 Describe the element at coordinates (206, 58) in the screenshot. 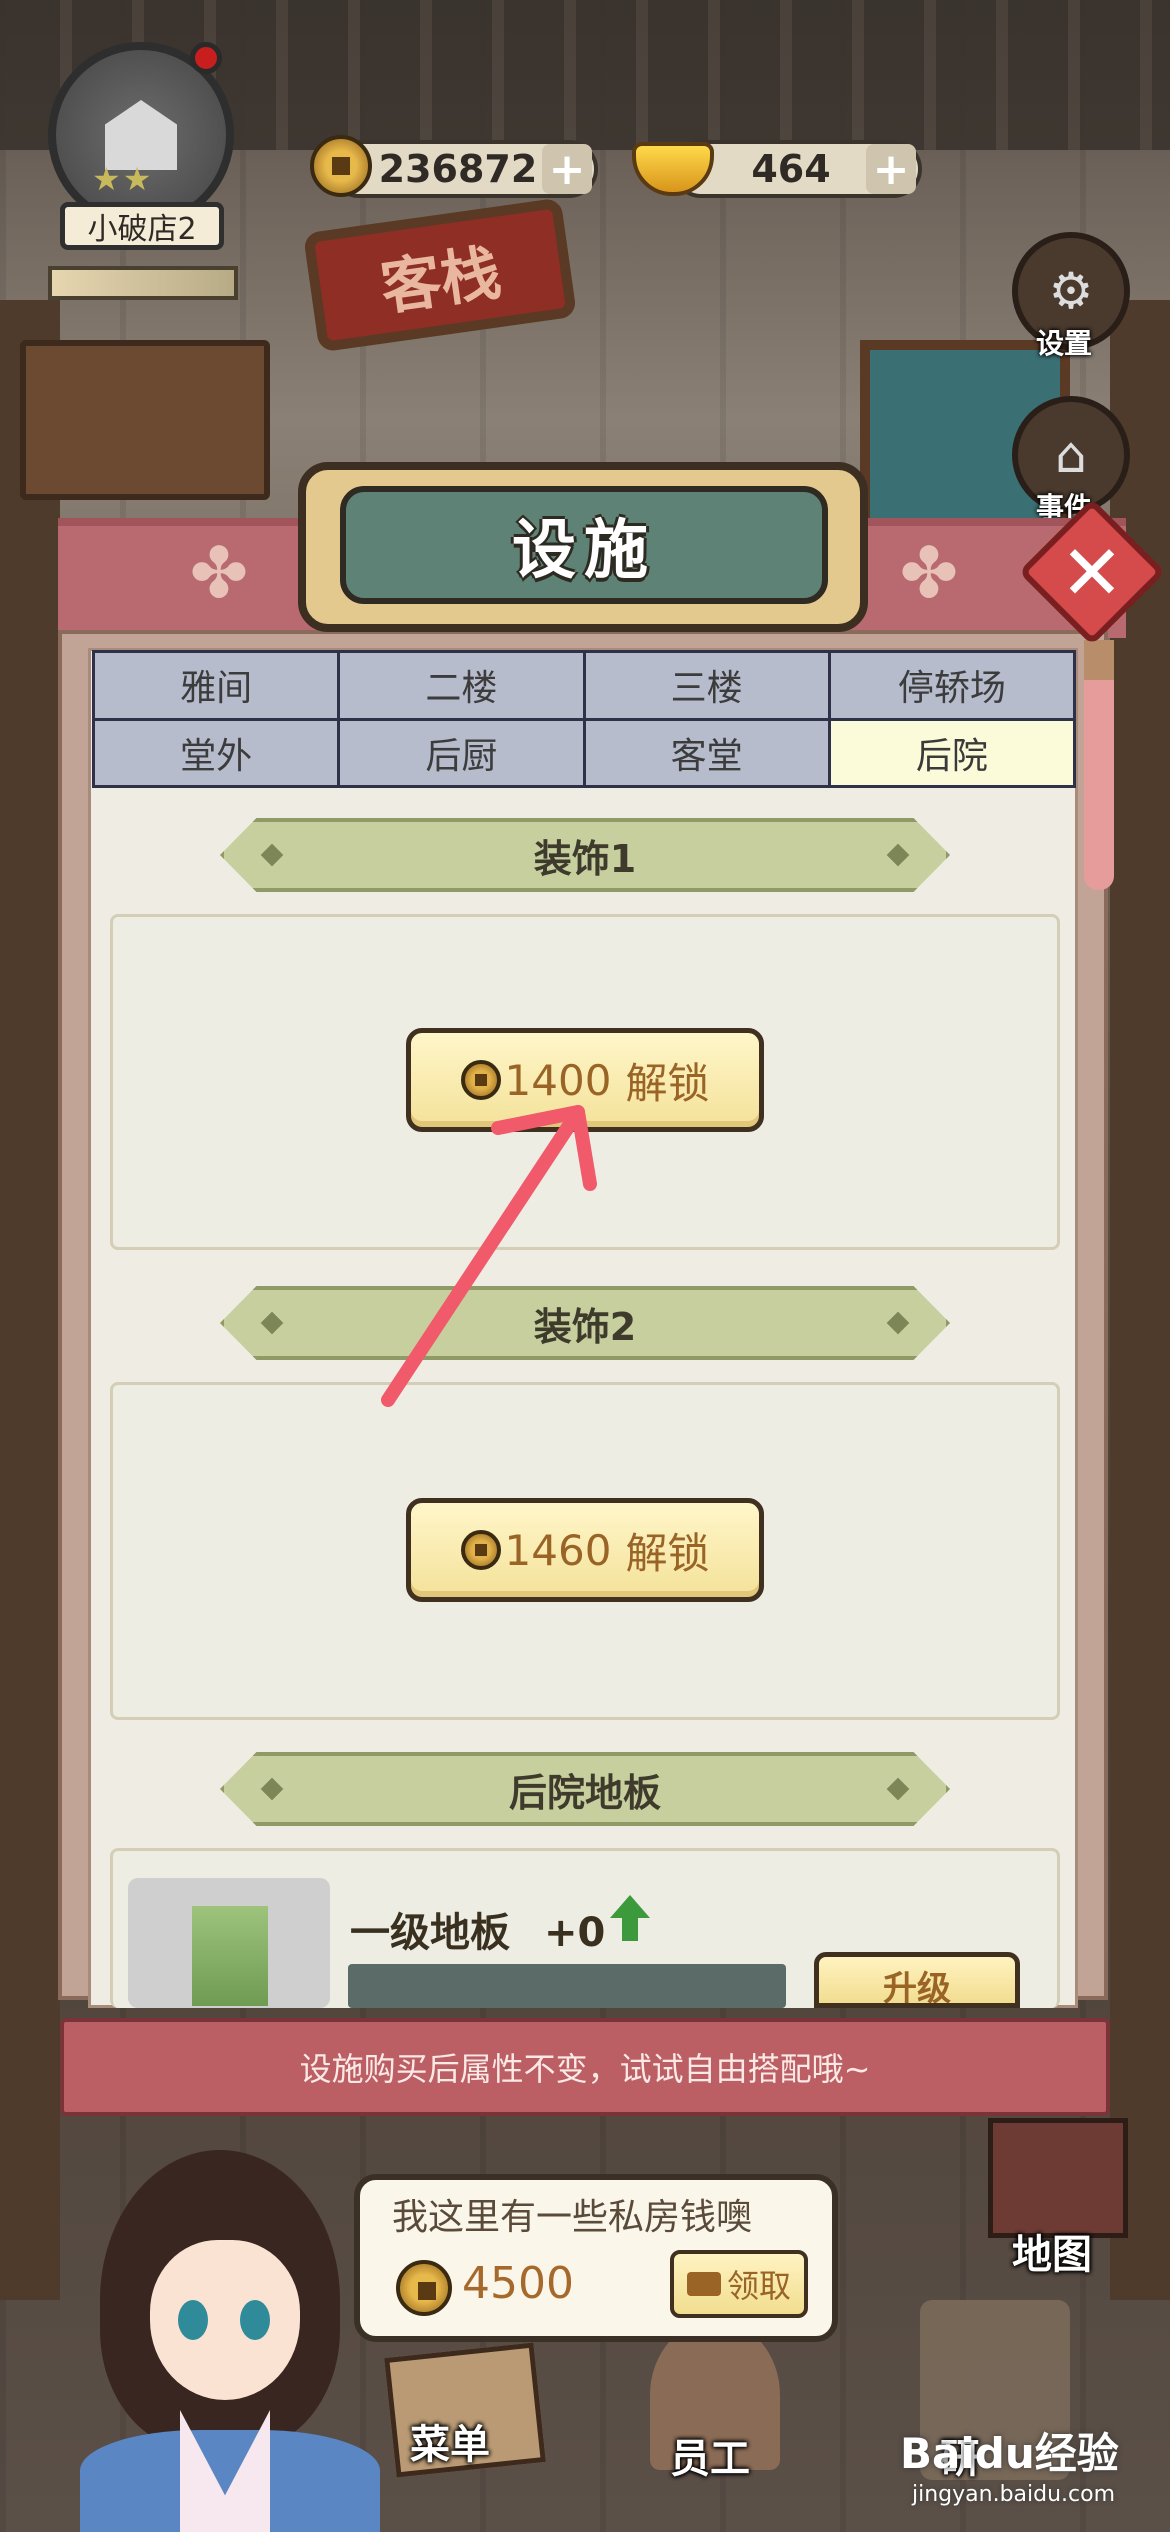

I see `notification-dot` at that location.